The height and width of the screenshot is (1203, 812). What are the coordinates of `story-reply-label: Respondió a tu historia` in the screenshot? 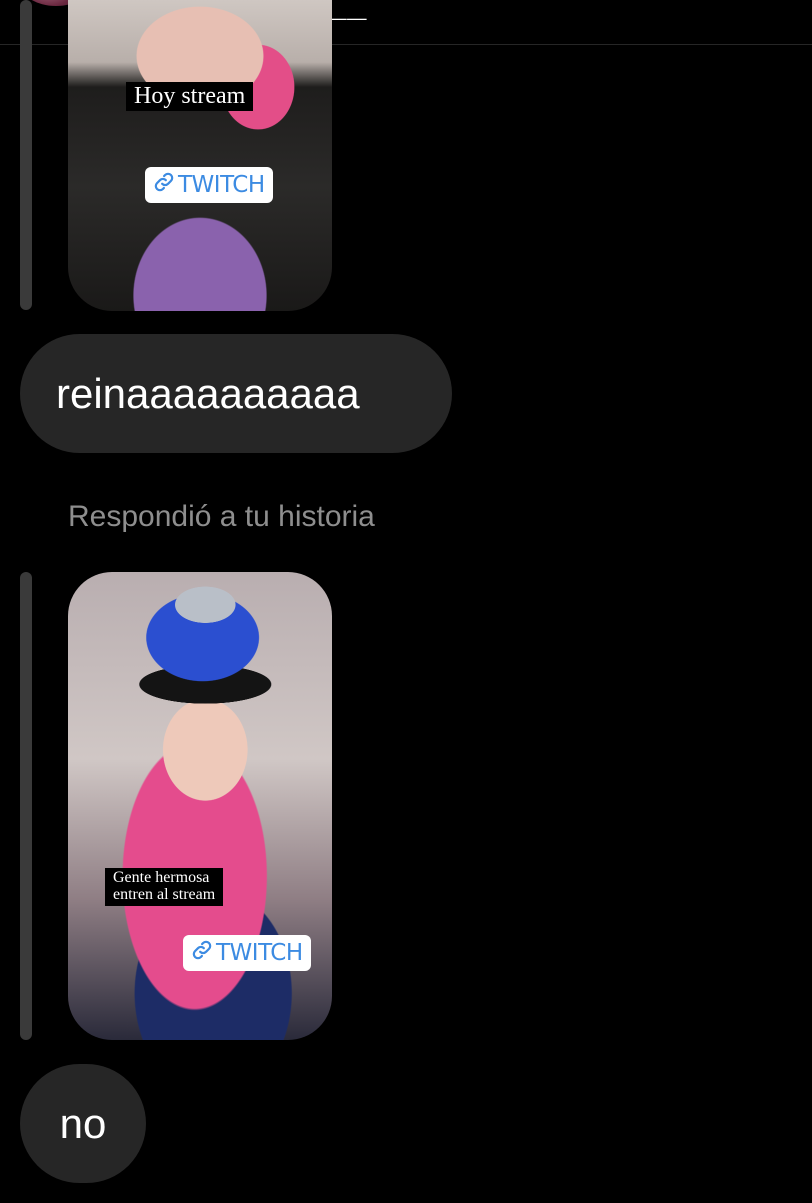 It's located at (221, 516).